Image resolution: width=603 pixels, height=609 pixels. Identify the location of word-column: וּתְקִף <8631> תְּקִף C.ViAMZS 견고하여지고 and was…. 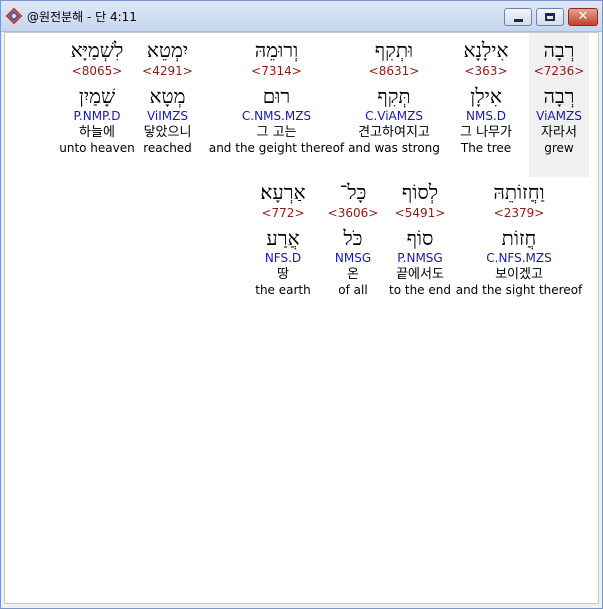
(394, 105).